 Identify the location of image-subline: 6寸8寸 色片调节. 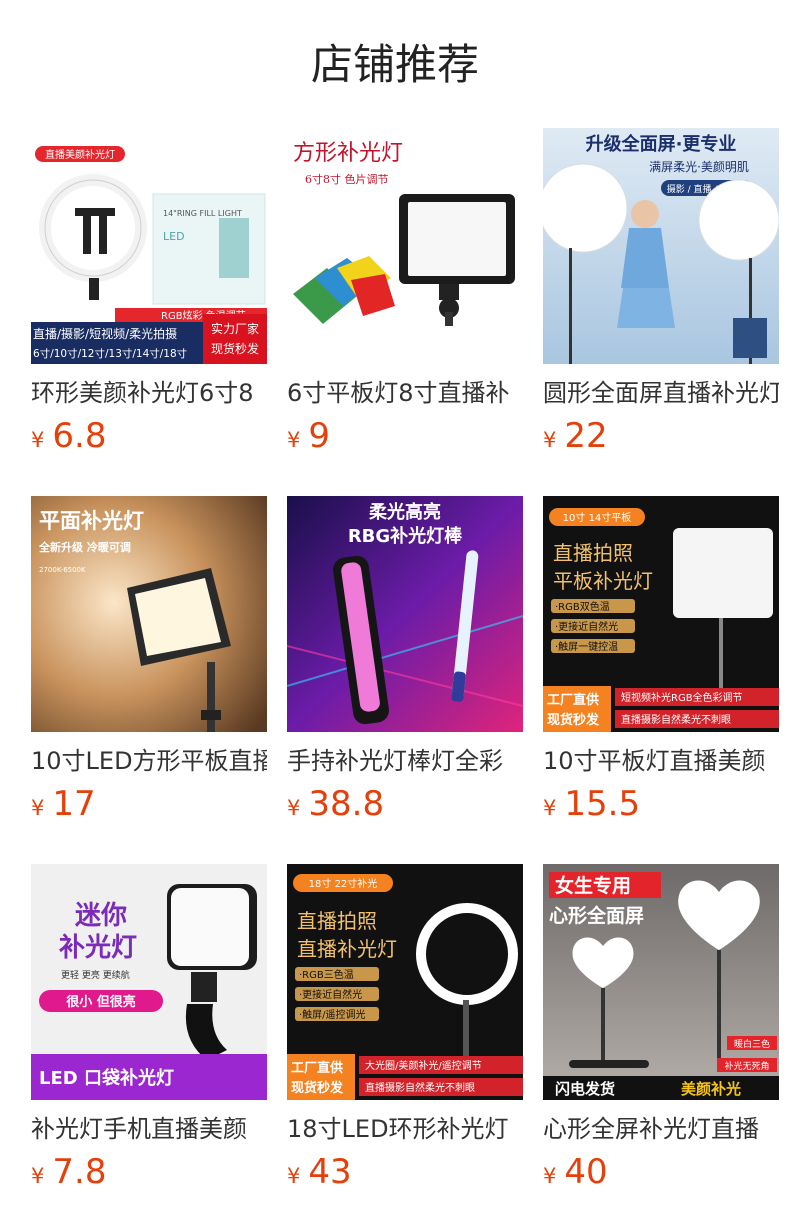
(347, 179).